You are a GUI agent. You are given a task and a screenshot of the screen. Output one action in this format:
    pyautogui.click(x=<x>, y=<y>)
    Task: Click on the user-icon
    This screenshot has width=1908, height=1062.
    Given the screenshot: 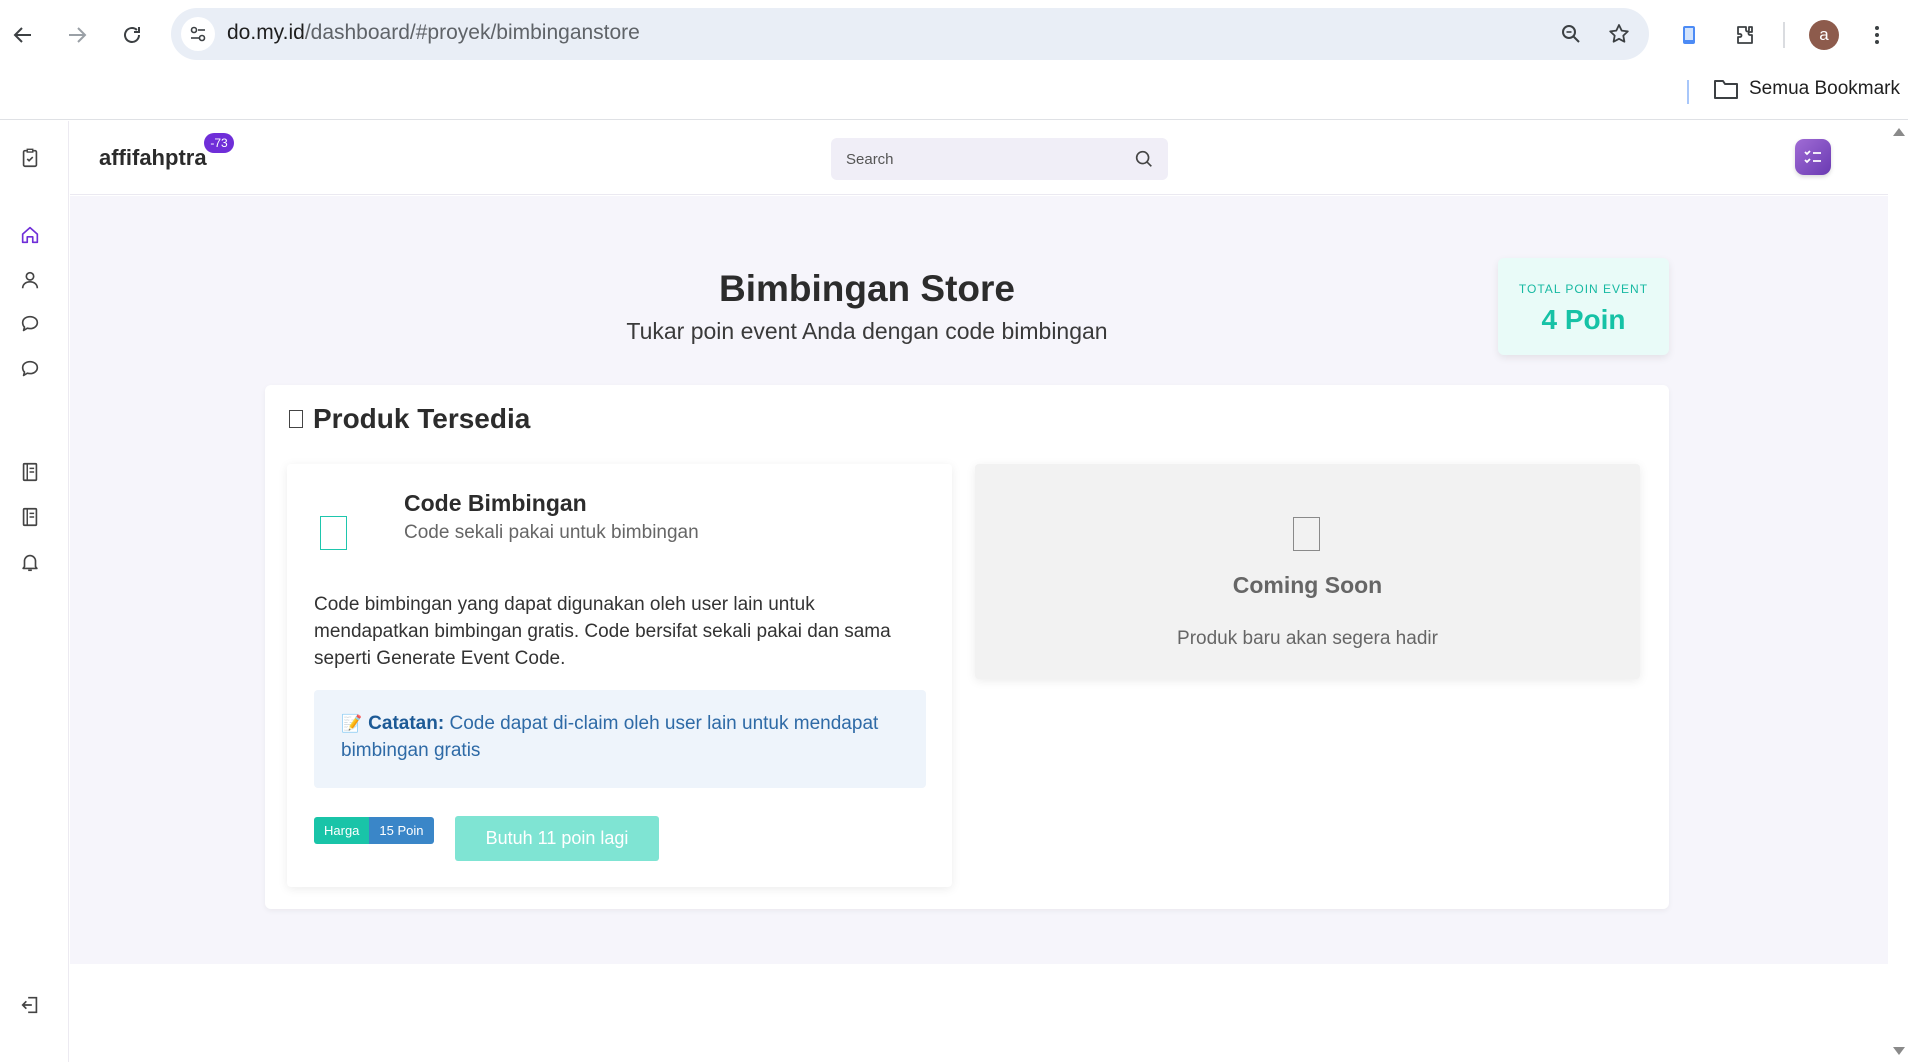 What is the action you would take?
    pyautogui.click(x=30, y=280)
    